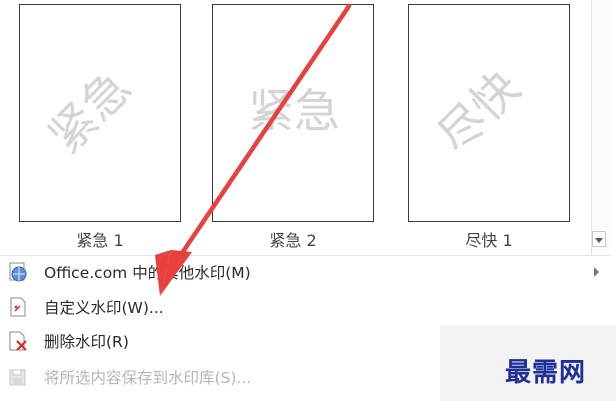  Describe the element at coordinates (293, 240) in the screenshot. I see `thumbnail-caption: 紧急 2` at that location.